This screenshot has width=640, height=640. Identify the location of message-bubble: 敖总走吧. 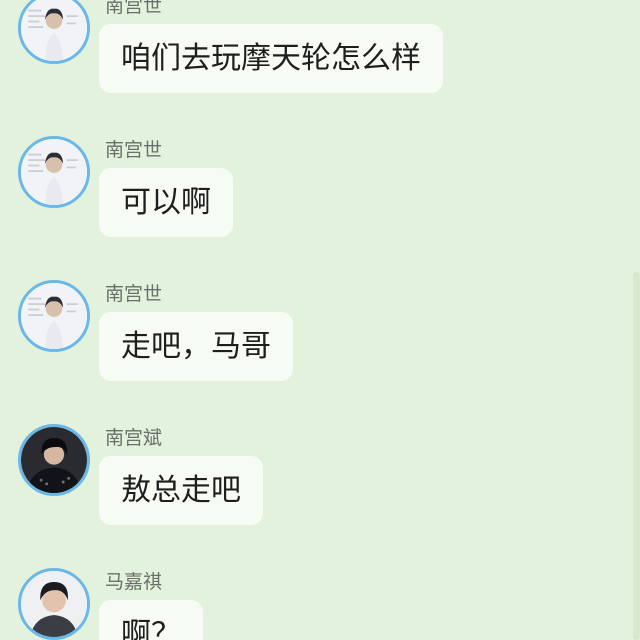
(181, 490).